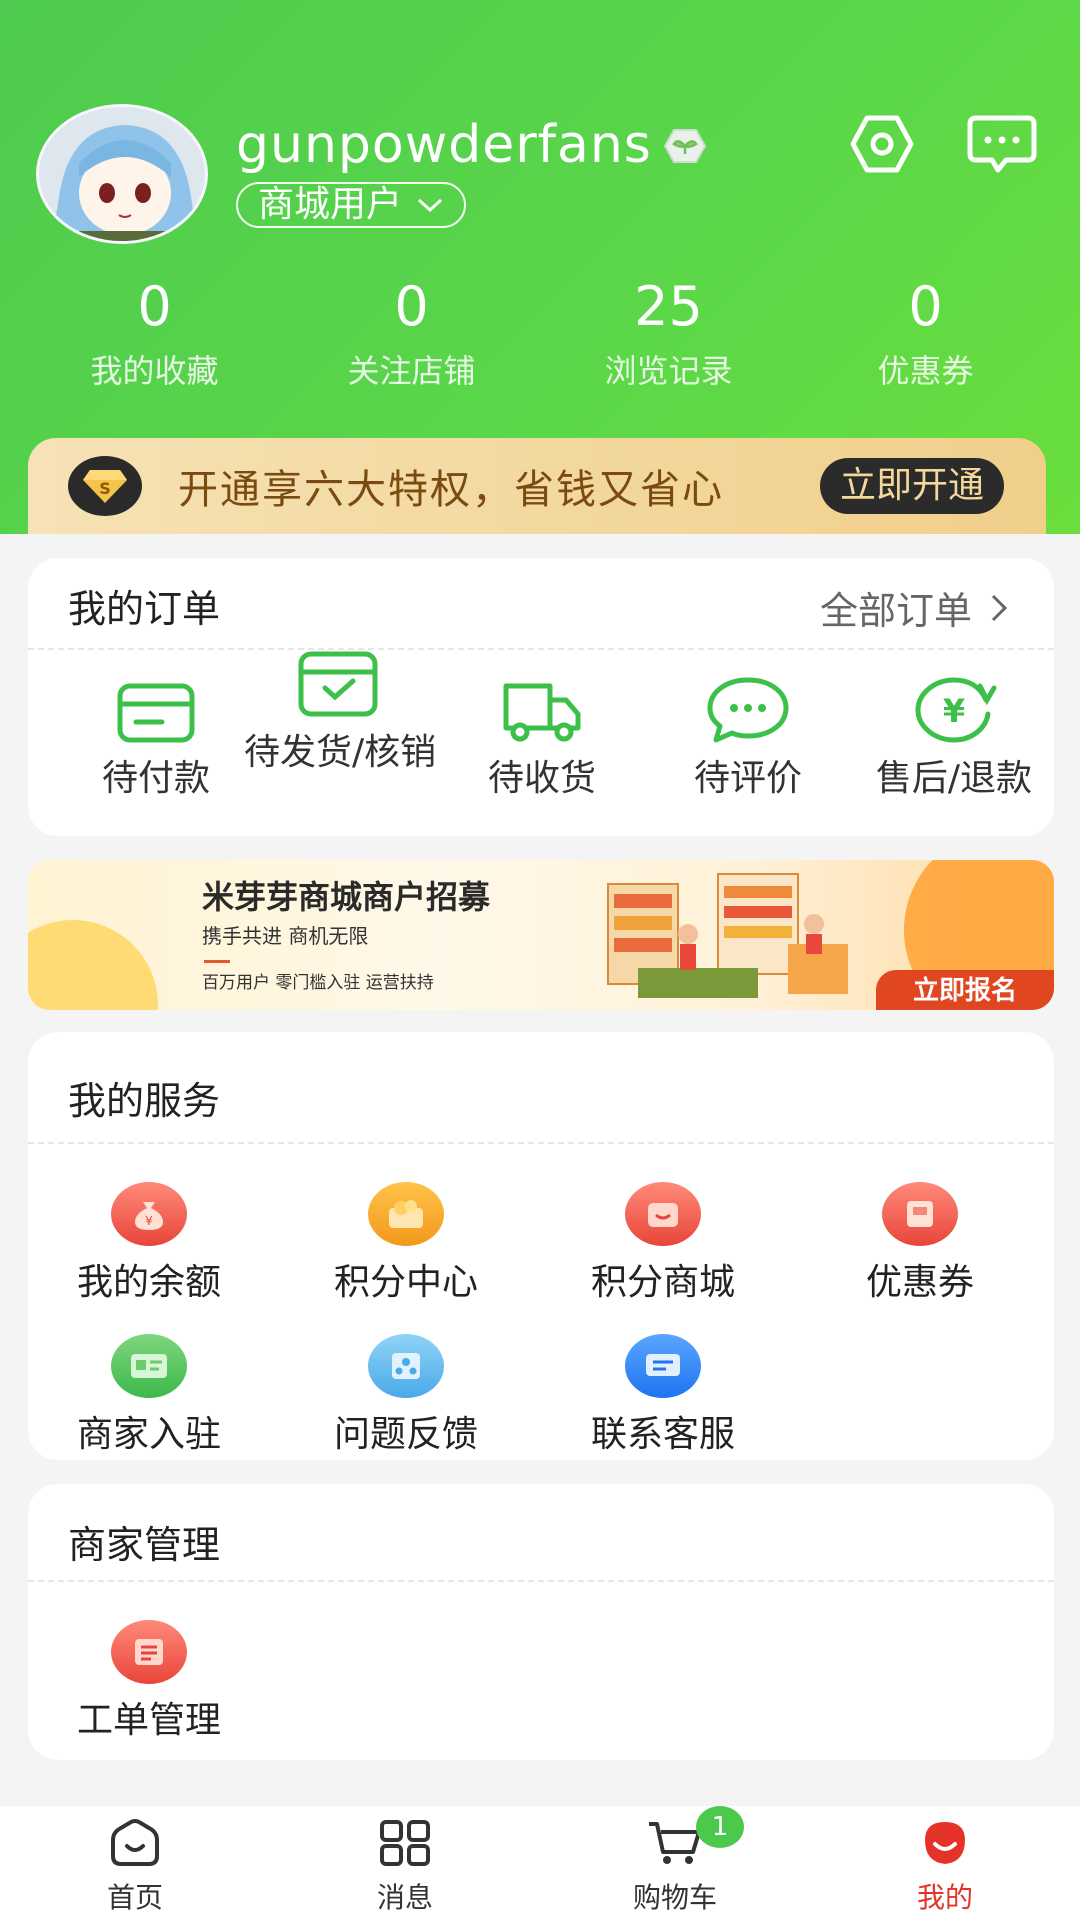 The height and width of the screenshot is (1920, 1080). Describe the element at coordinates (945, 1843) in the screenshot. I see `profile-icon` at that location.